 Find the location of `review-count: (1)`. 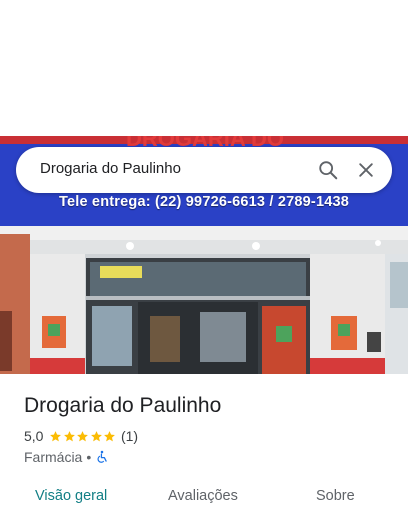

review-count: (1) is located at coordinates (129, 436).